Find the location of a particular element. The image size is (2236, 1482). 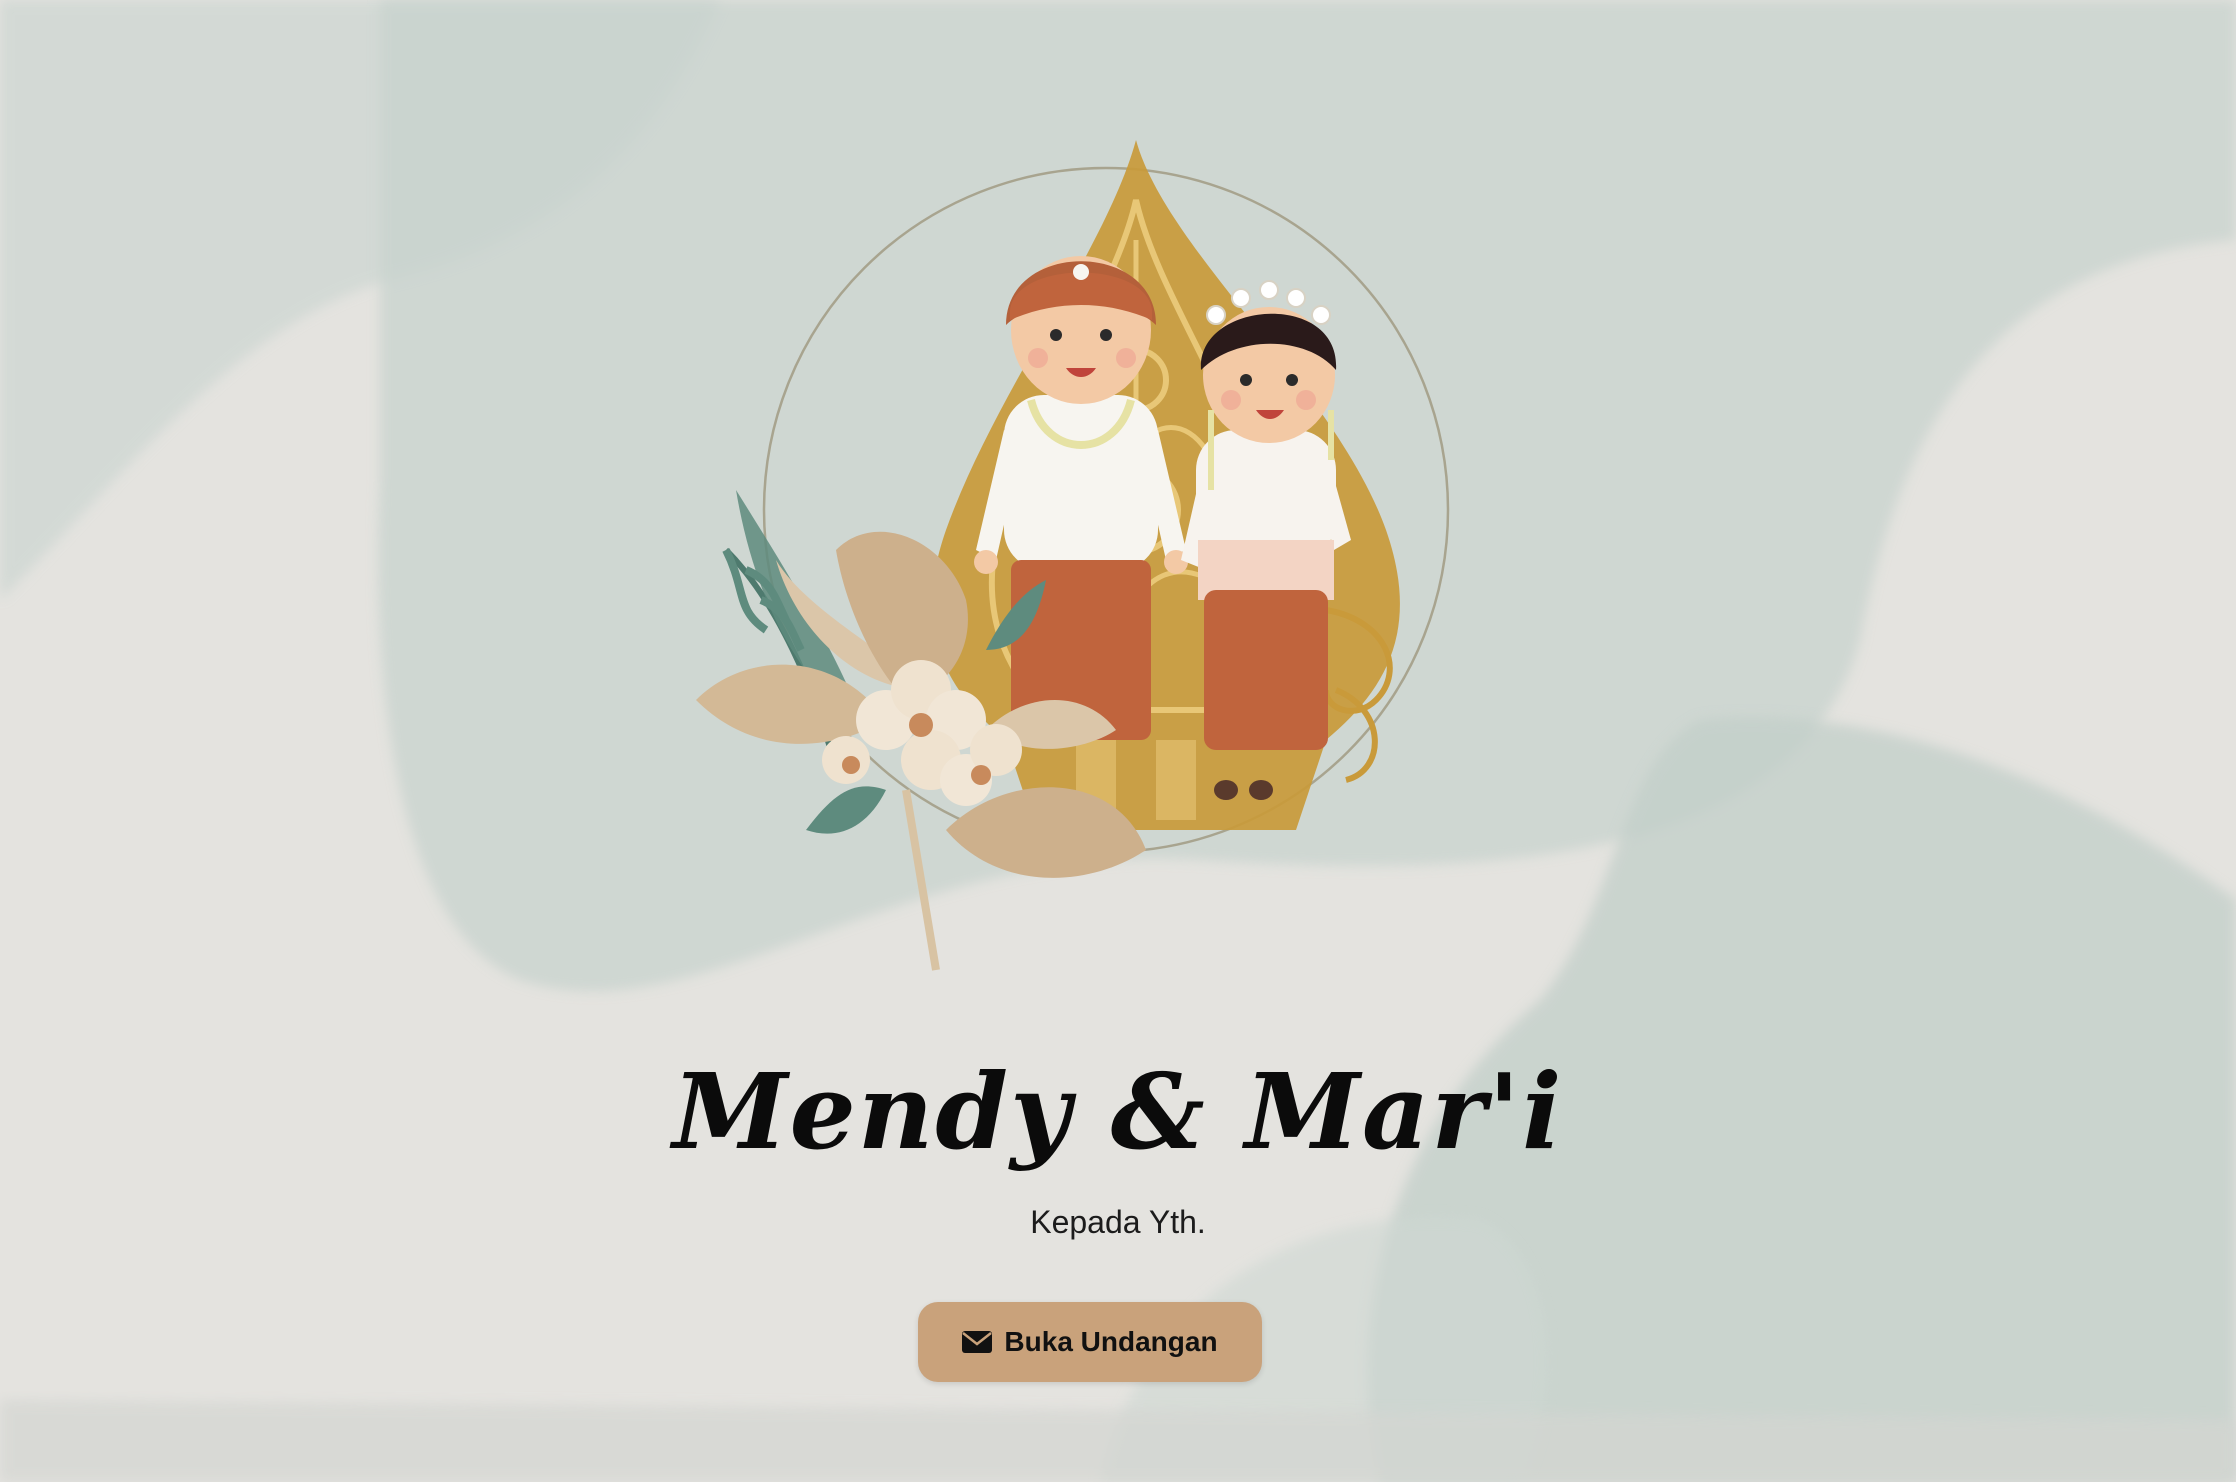

bride-figure is located at coordinates (1266, 540).